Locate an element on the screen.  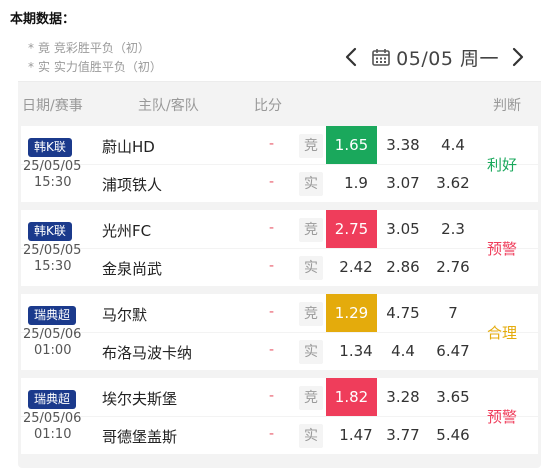
shi-lose-odd: 2.76 is located at coordinates (453, 267).